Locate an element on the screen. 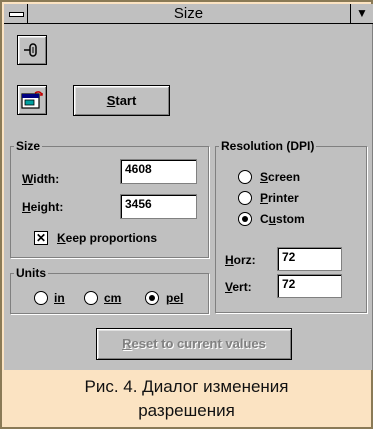 The image size is (373, 429). caption-line-1: Рис. 4. Диалог изменения is located at coordinates (186, 386).